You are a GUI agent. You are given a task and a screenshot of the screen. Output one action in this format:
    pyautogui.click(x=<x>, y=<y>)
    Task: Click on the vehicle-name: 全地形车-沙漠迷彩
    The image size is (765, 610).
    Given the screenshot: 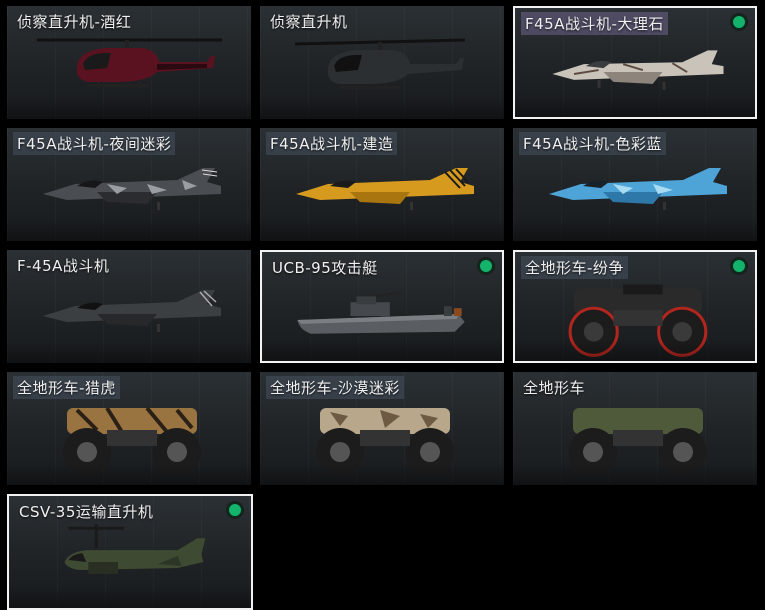 What is the action you would take?
    pyautogui.click(x=335, y=387)
    